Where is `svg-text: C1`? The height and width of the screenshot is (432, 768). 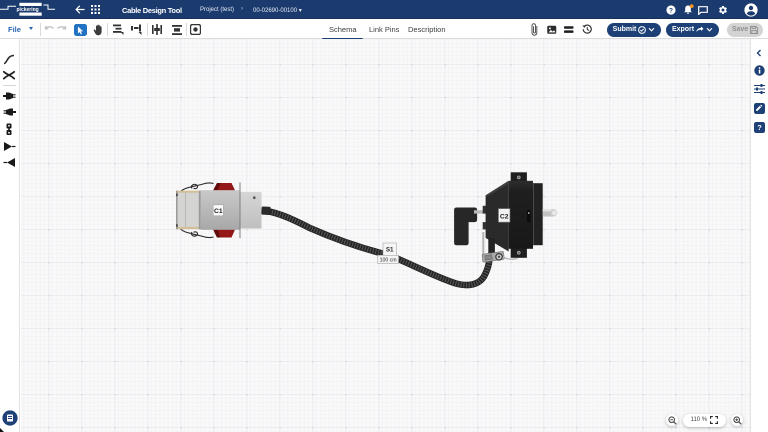
svg-text: C1 is located at coordinates (218, 211).